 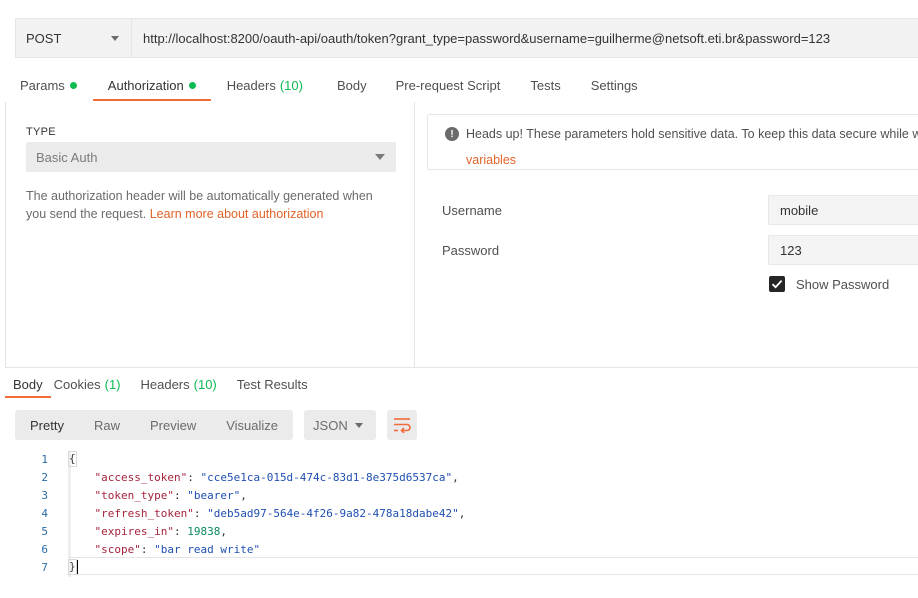 I want to click on line-number: 3, so click(x=44, y=495).